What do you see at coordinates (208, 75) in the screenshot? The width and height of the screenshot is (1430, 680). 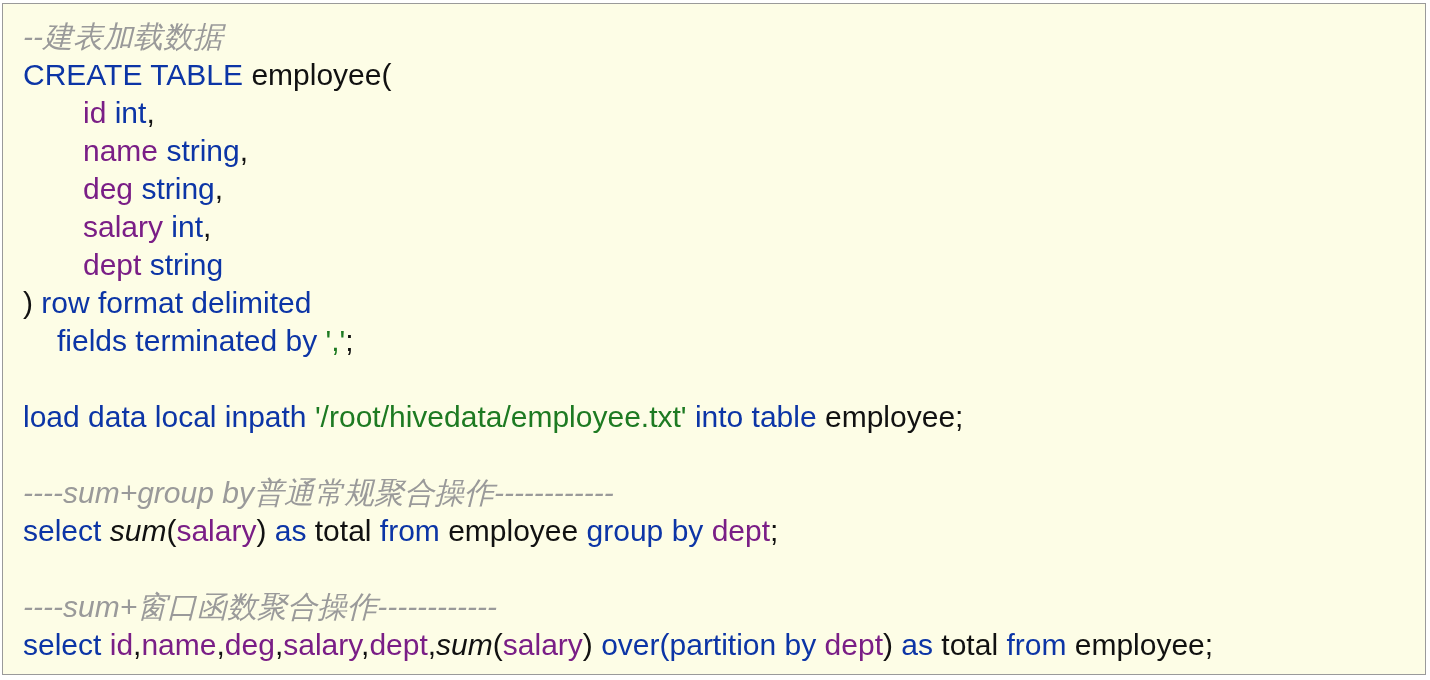 I see `code-line: CREATE TABLE employee(` at bounding box center [208, 75].